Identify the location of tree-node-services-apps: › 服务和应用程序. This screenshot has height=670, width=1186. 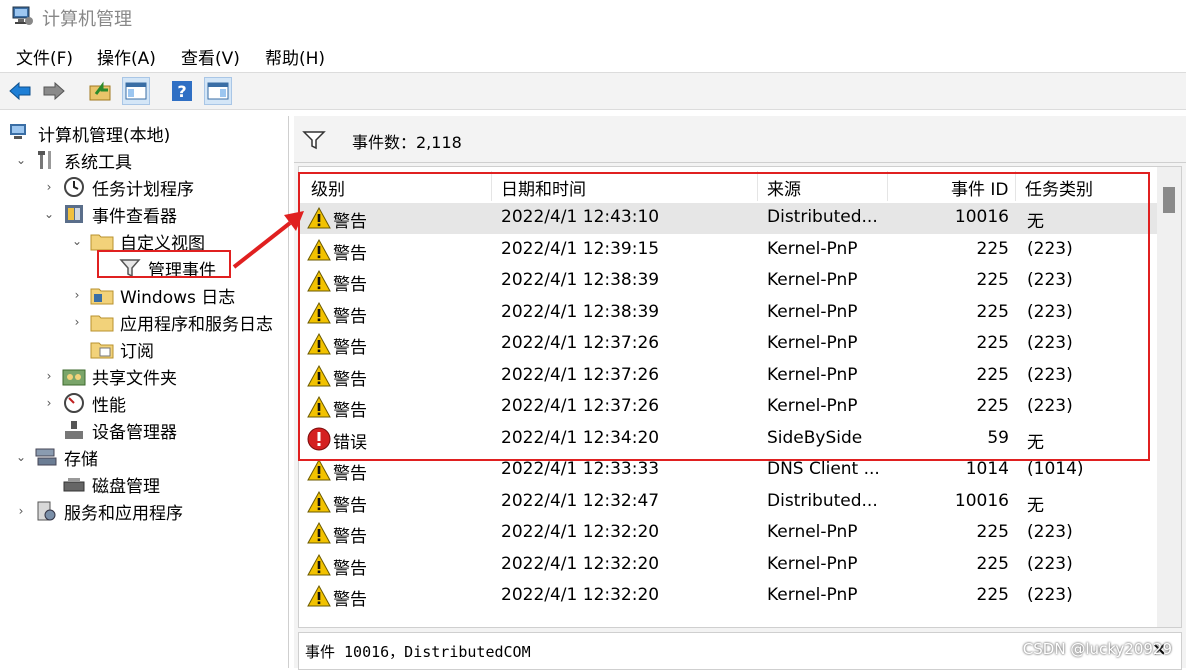
(98, 511).